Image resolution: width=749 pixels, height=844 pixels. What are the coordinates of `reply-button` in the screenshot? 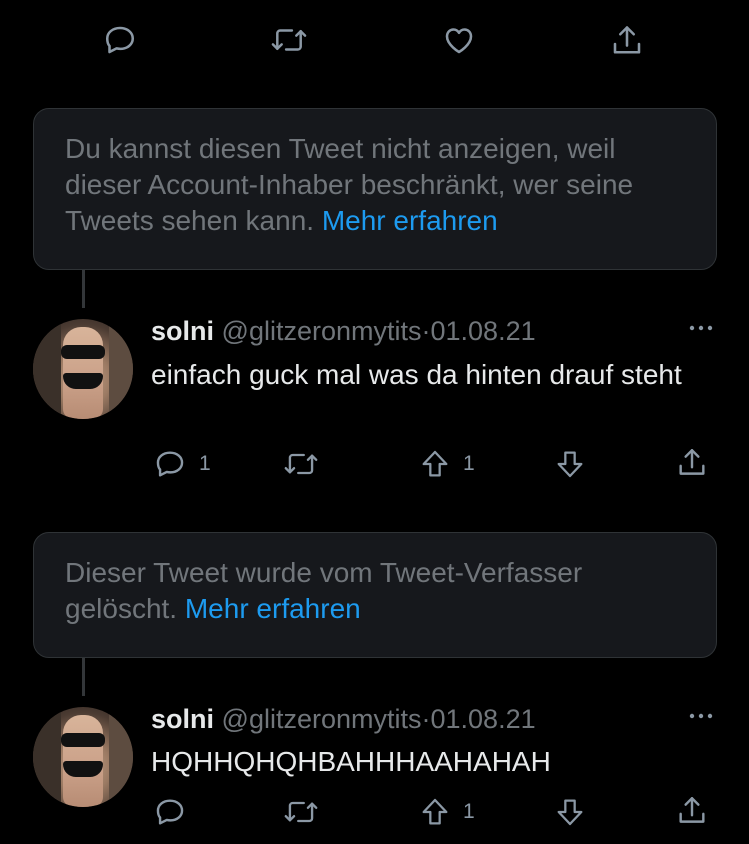 It's located at (176, 812).